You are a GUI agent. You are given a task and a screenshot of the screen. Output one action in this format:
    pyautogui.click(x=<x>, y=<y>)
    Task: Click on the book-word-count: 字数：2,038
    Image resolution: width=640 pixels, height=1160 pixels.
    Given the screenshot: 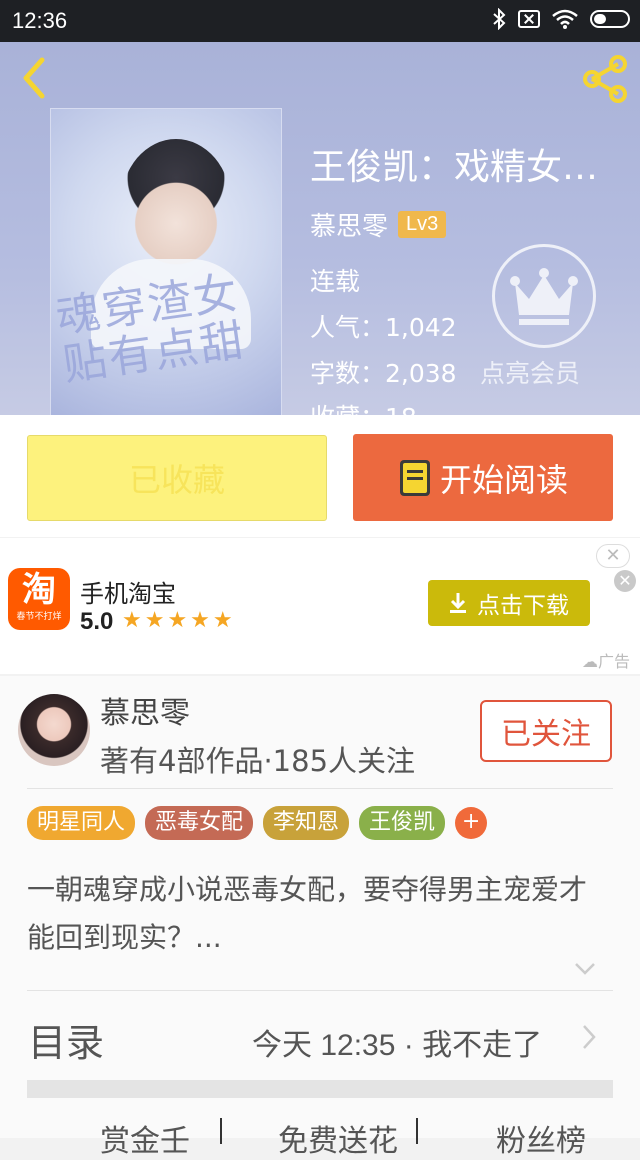 What is the action you would take?
    pyautogui.click(x=383, y=373)
    